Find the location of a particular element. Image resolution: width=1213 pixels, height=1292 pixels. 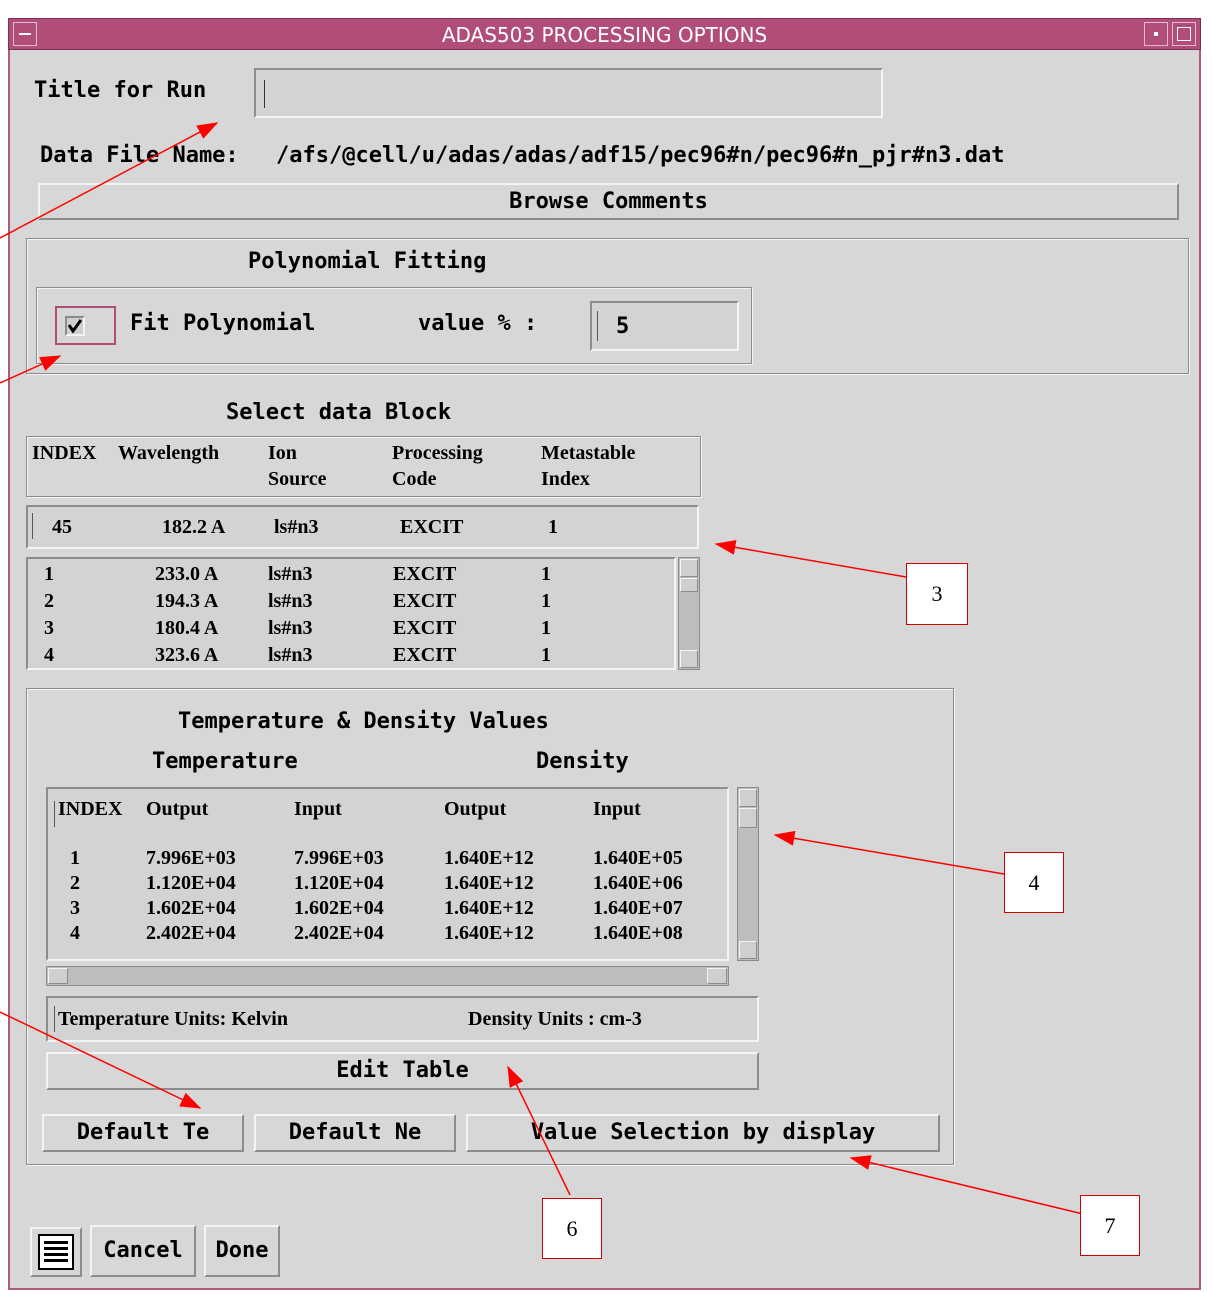

data-block-header-cell: Metastable is located at coordinates (588, 453).